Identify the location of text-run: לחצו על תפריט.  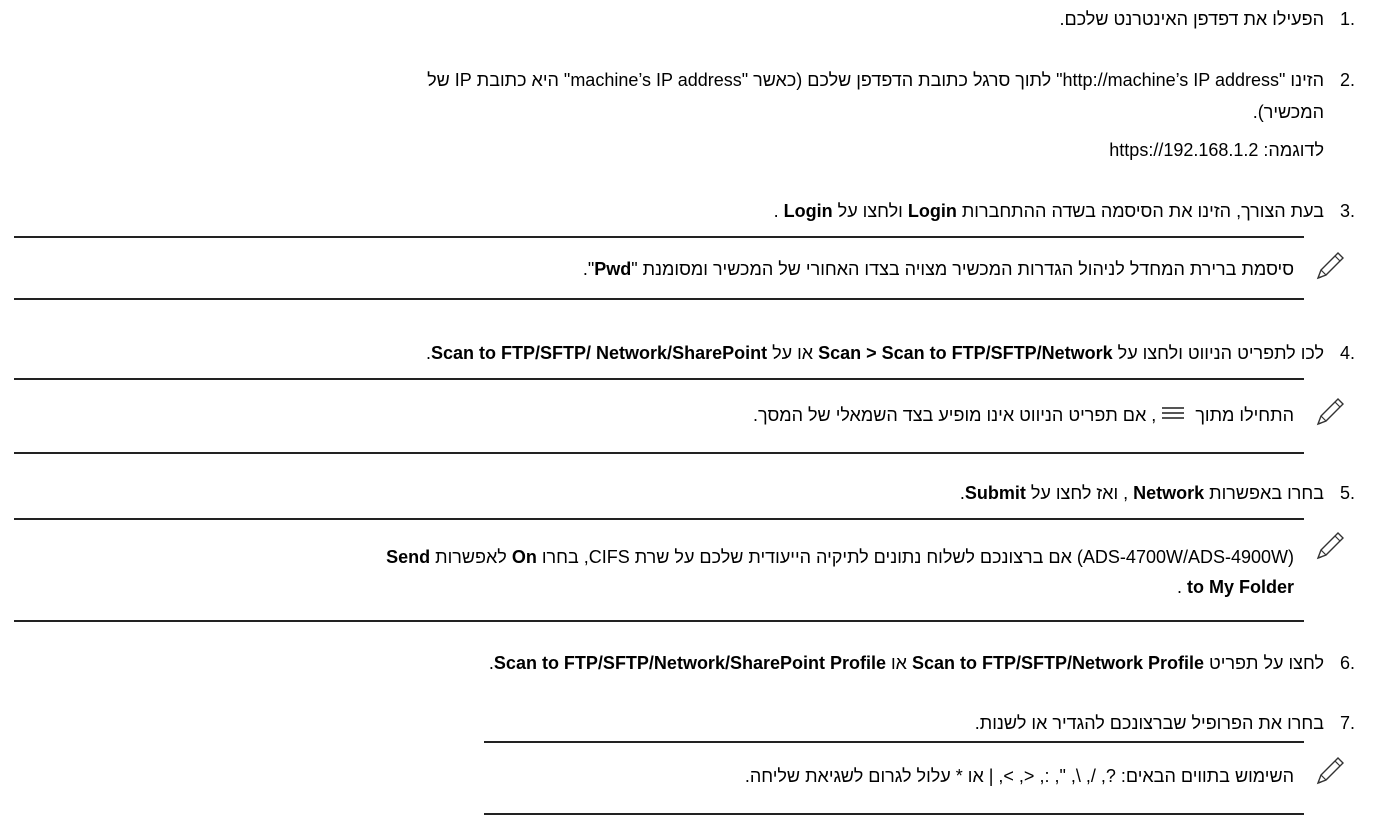
(1264, 663).